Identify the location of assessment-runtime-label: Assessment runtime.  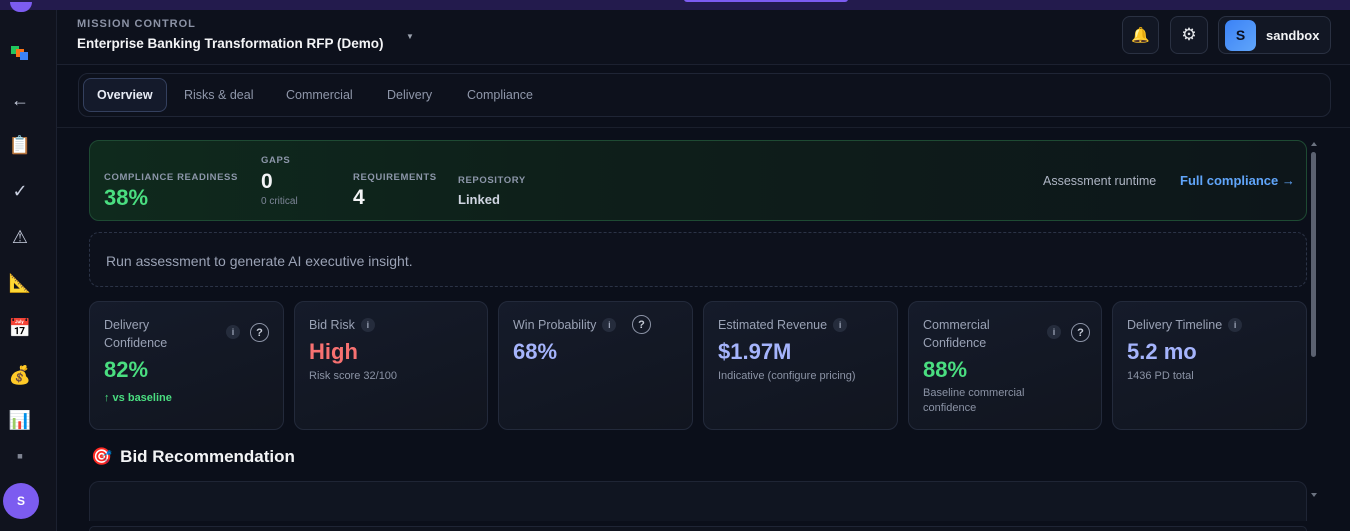
(1100, 181).